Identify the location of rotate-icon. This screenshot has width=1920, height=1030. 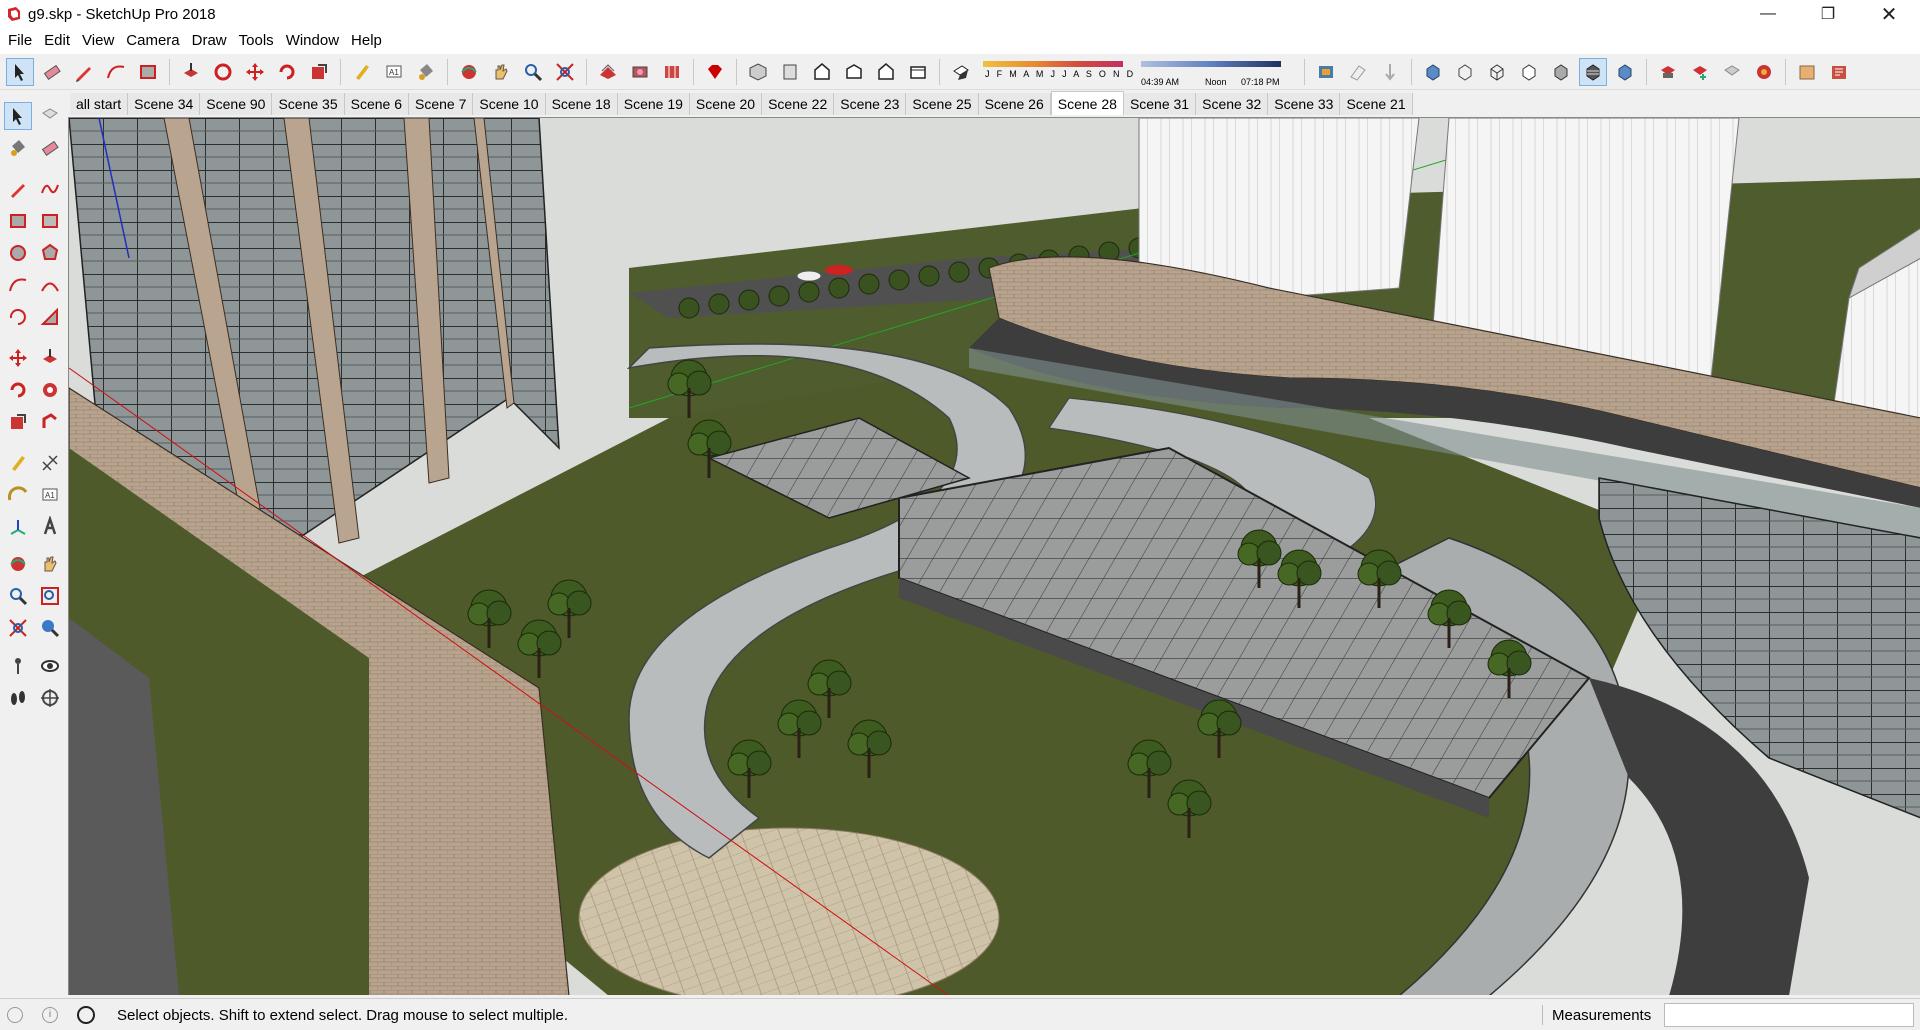
(18, 390).